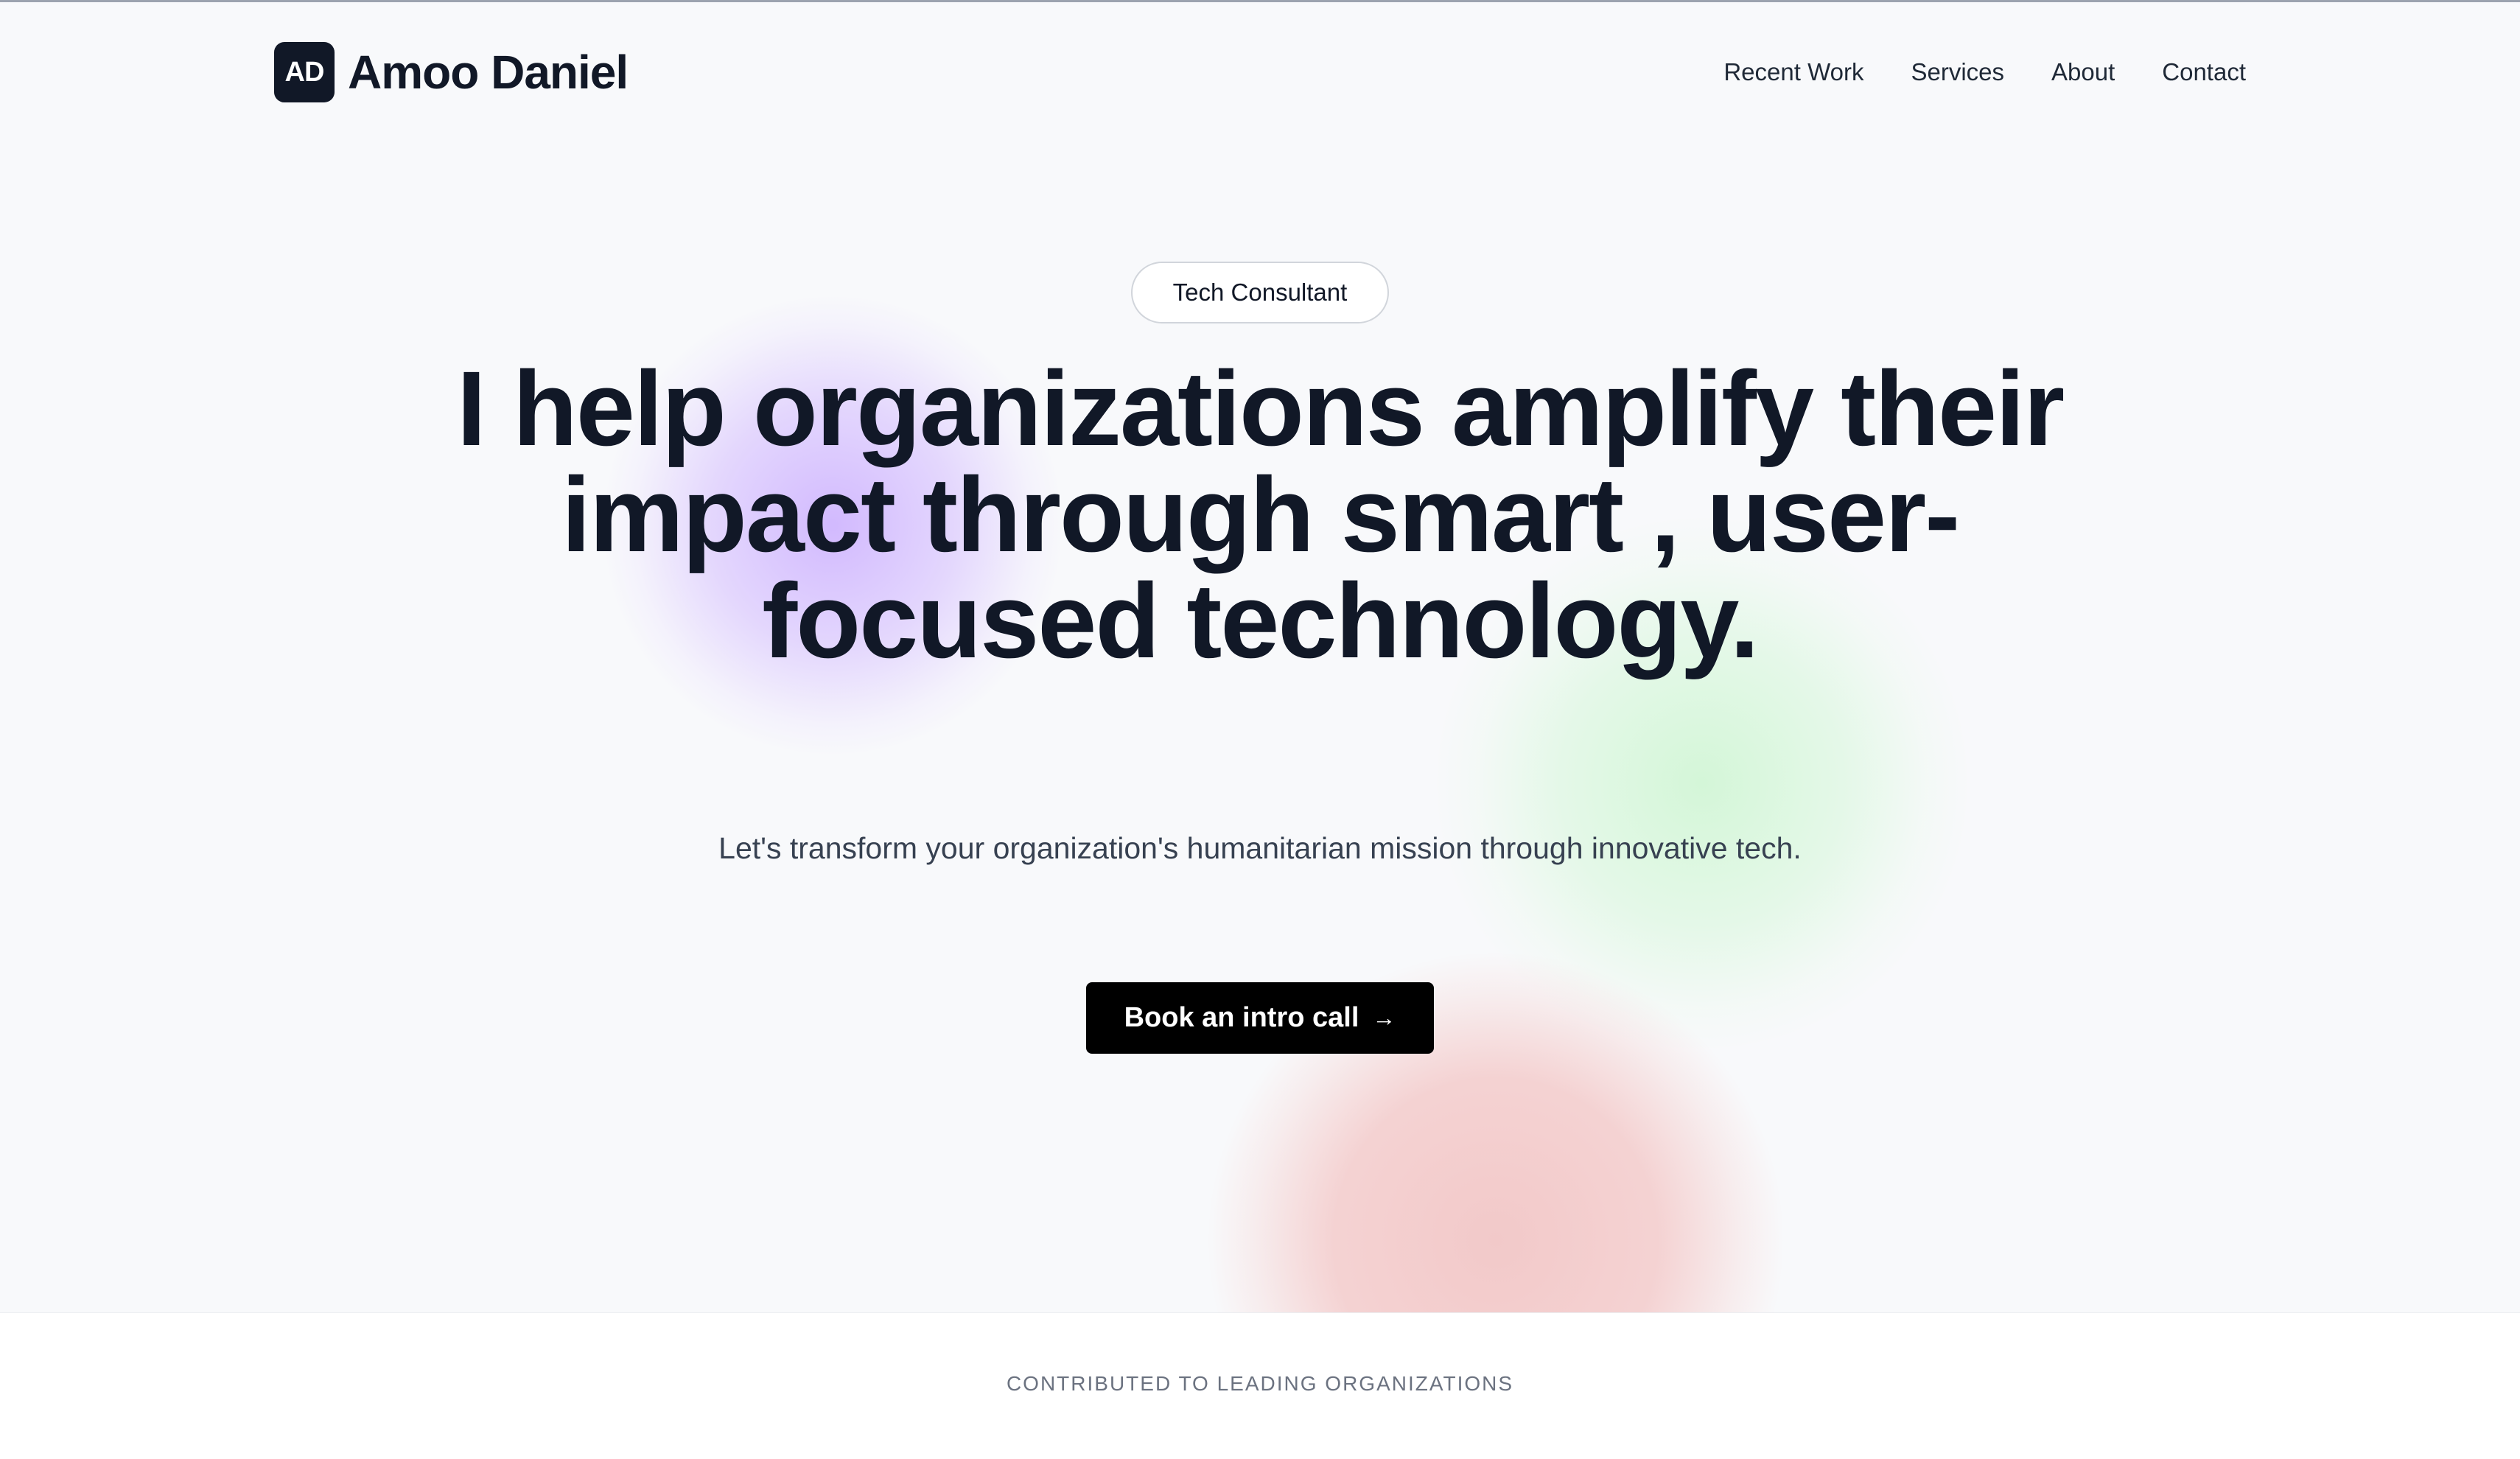 Image resolution: width=2520 pixels, height=1459 pixels. I want to click on brand-name: Amoo Daniel, so click(488, 72).